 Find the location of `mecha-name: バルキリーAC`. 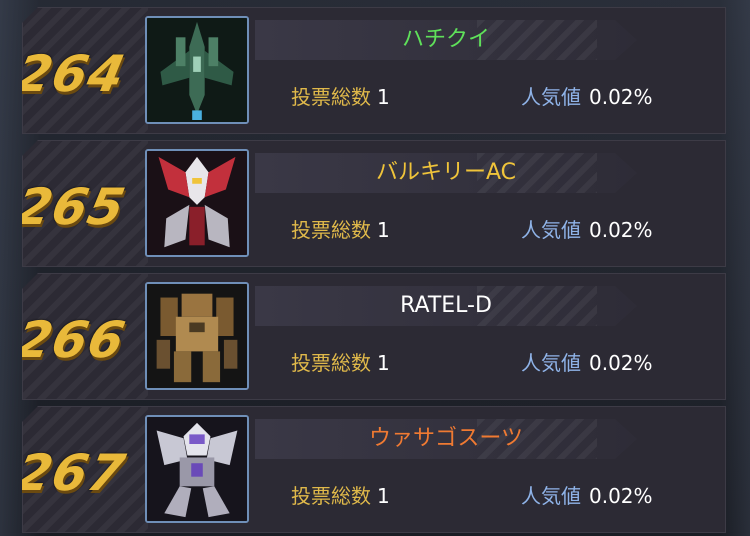

mecha-name: バルキリーAC is located at coordinates (446, 172).